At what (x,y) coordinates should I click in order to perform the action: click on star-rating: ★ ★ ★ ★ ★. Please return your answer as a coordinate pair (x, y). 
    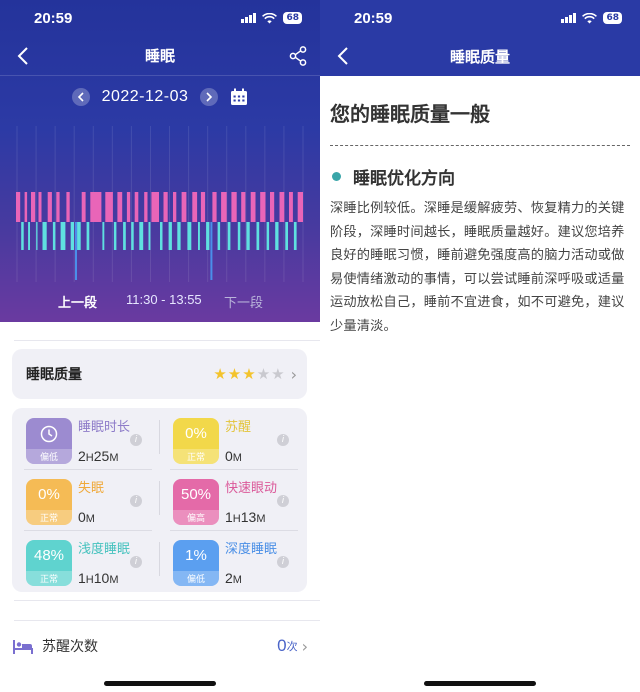
    Looking at the image, I should click on (249, 373).